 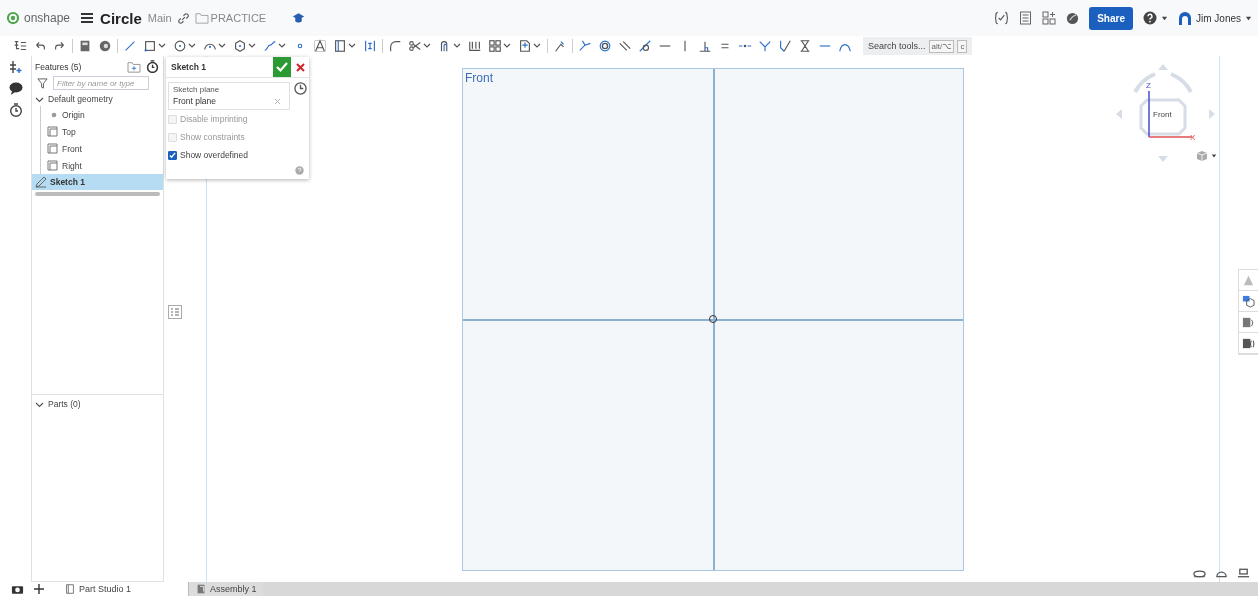 What do you see at coordinates (180, 46) in the screenshot?
I see `circle-icon` at bounding box center [180, 46].